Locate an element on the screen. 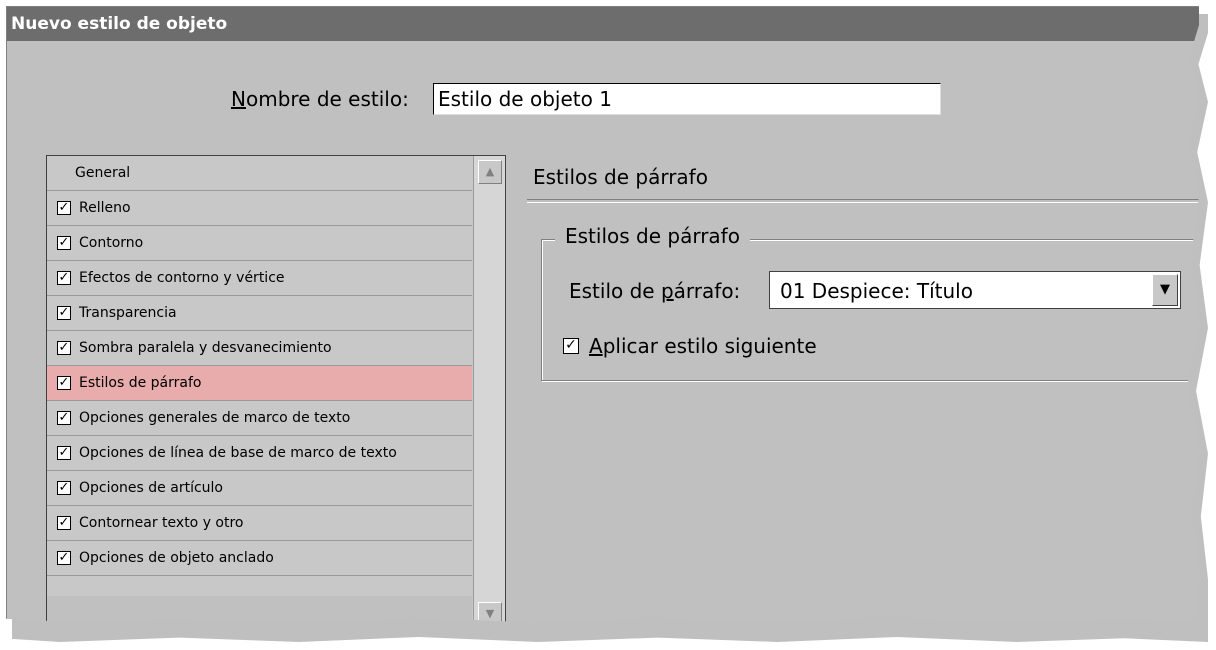 This screenshot has height=650, width=1216. apply-next-style-label: Aplicar estilo siguiente is located at coordinates (703, 346).